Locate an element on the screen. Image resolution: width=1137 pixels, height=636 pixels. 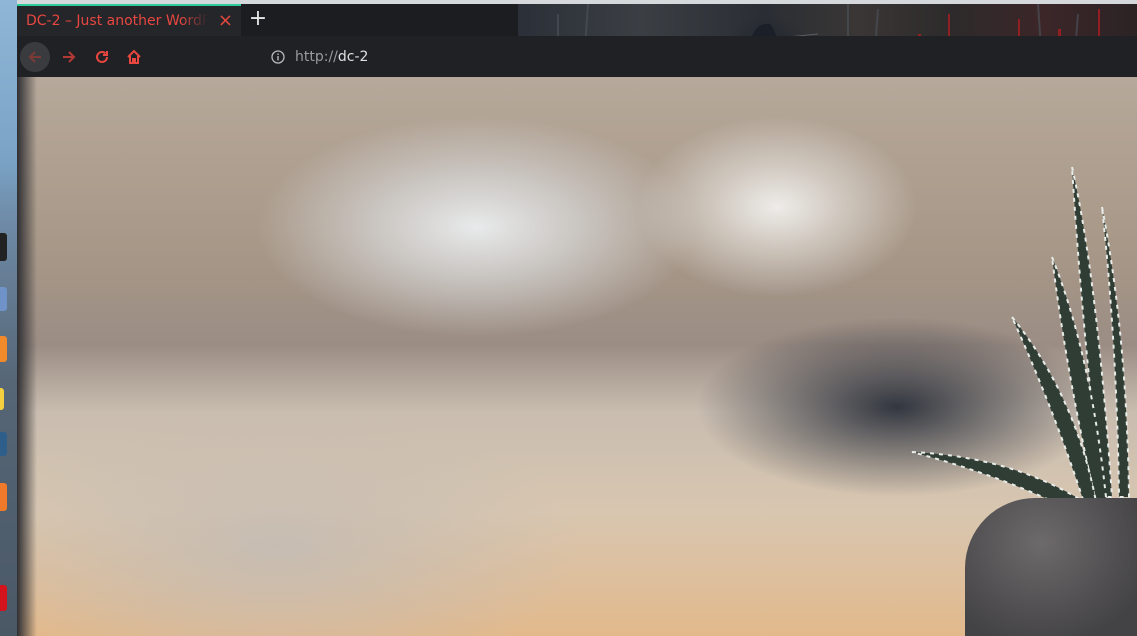
back-button is located at coordinates (35, 57).